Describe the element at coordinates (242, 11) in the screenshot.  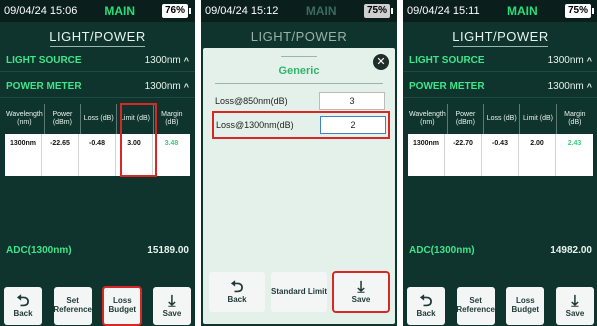
I see `status-time: 09/04/24 15:12` at that location.